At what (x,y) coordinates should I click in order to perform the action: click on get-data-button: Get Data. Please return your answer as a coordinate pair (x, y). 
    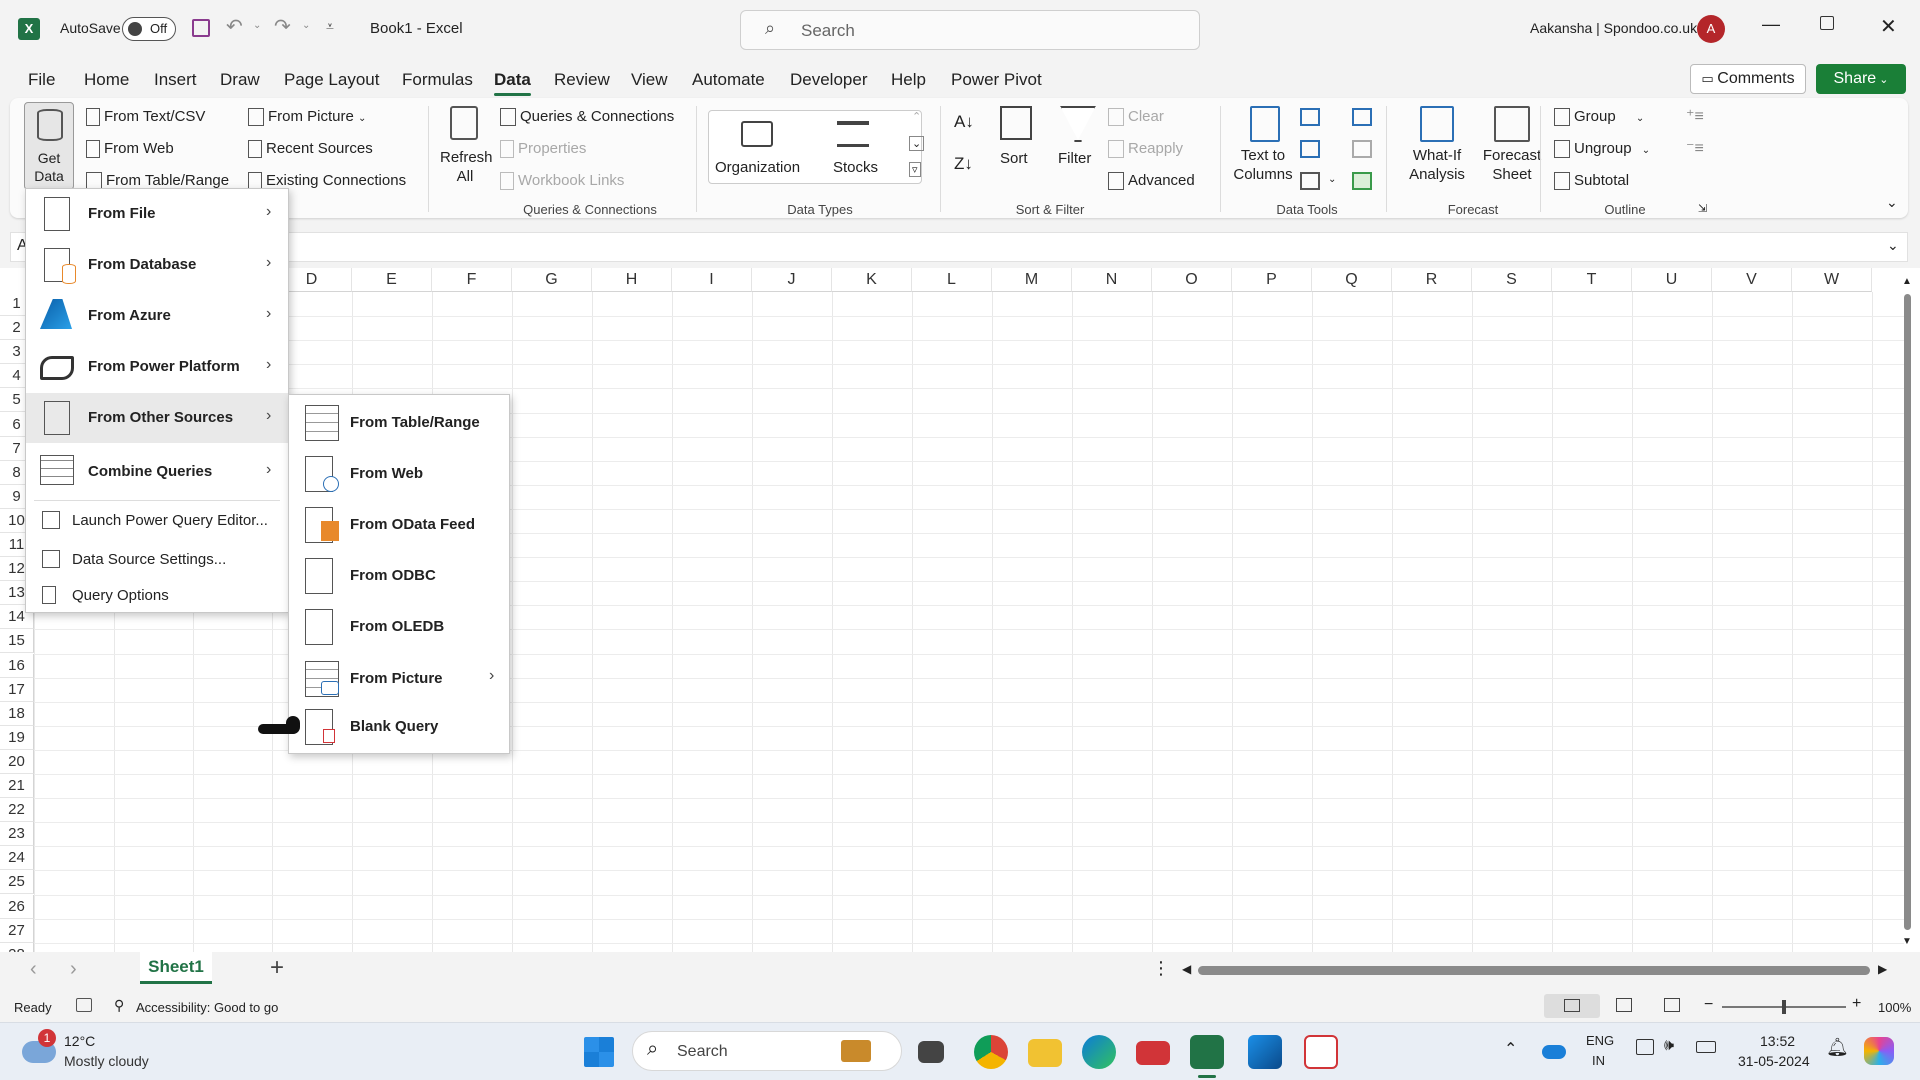
    Looking at the image, I should click on (49, 146).